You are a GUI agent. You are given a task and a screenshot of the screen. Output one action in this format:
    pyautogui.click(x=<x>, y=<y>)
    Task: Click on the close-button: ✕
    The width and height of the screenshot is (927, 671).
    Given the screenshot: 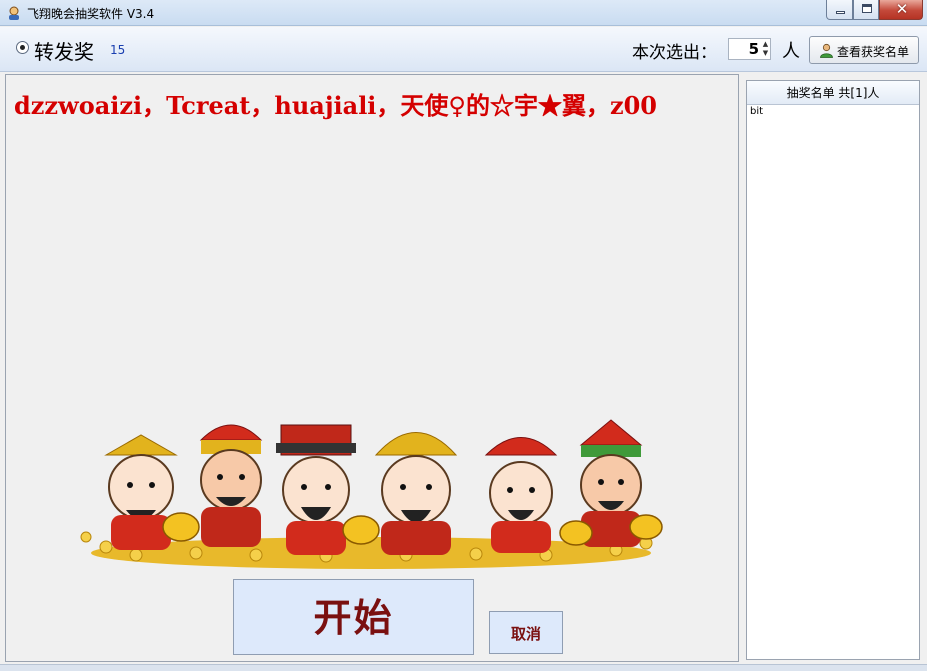 What is the action you would take?
    pyautogui.click(x=901, y=10)
    